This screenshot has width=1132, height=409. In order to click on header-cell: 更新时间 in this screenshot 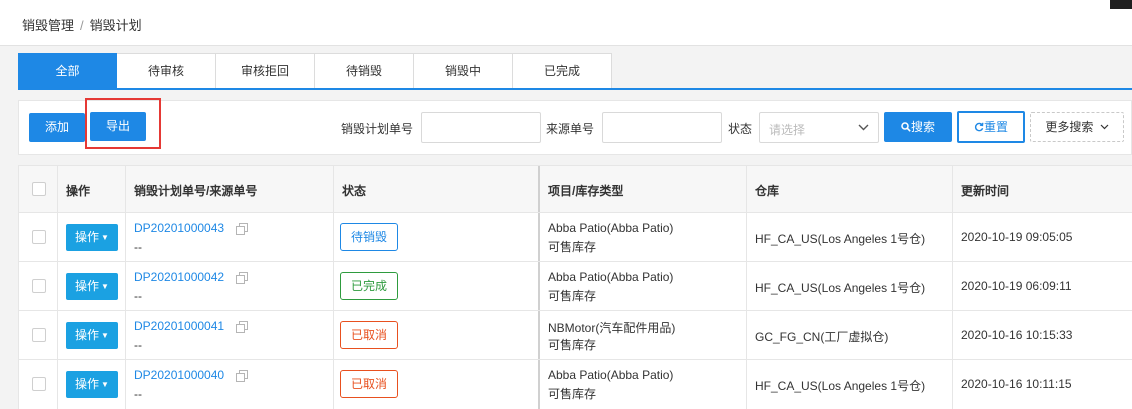, I will do `click(1042, 189)`.